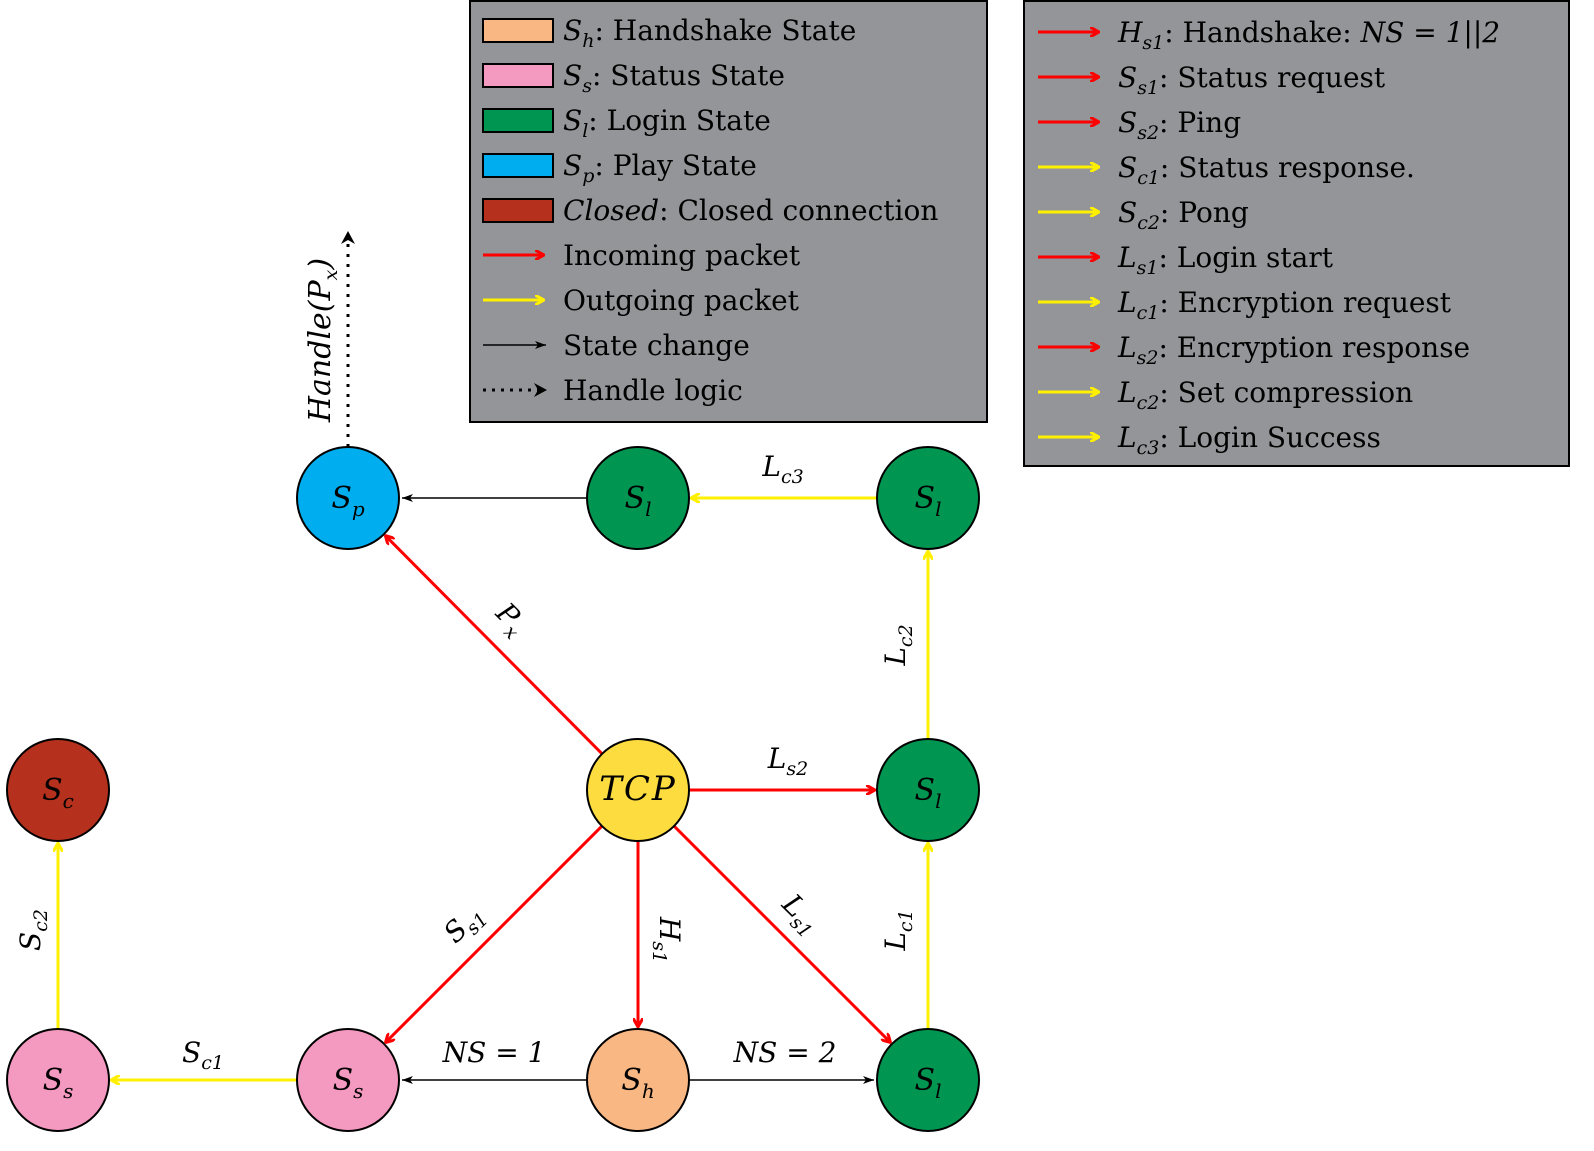 This screenshot has height=1151, width=1594. Describe the element at coordinates (348, 1080) in the screenshot. I see `node-ss_mid: Ss` at that location.